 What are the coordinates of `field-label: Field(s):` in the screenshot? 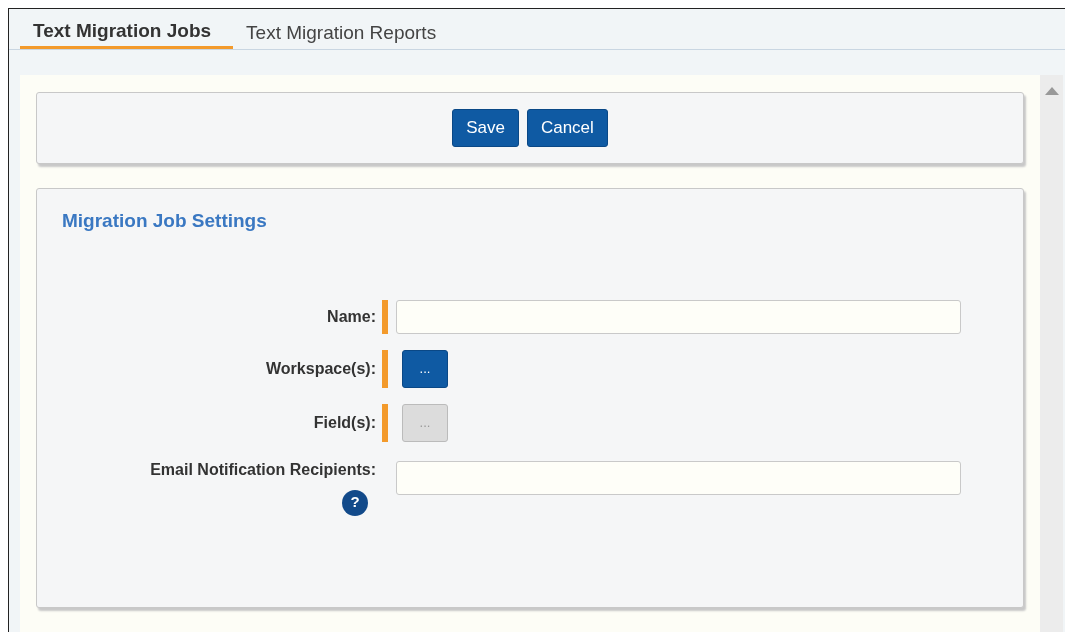 It's located at (344, 422).